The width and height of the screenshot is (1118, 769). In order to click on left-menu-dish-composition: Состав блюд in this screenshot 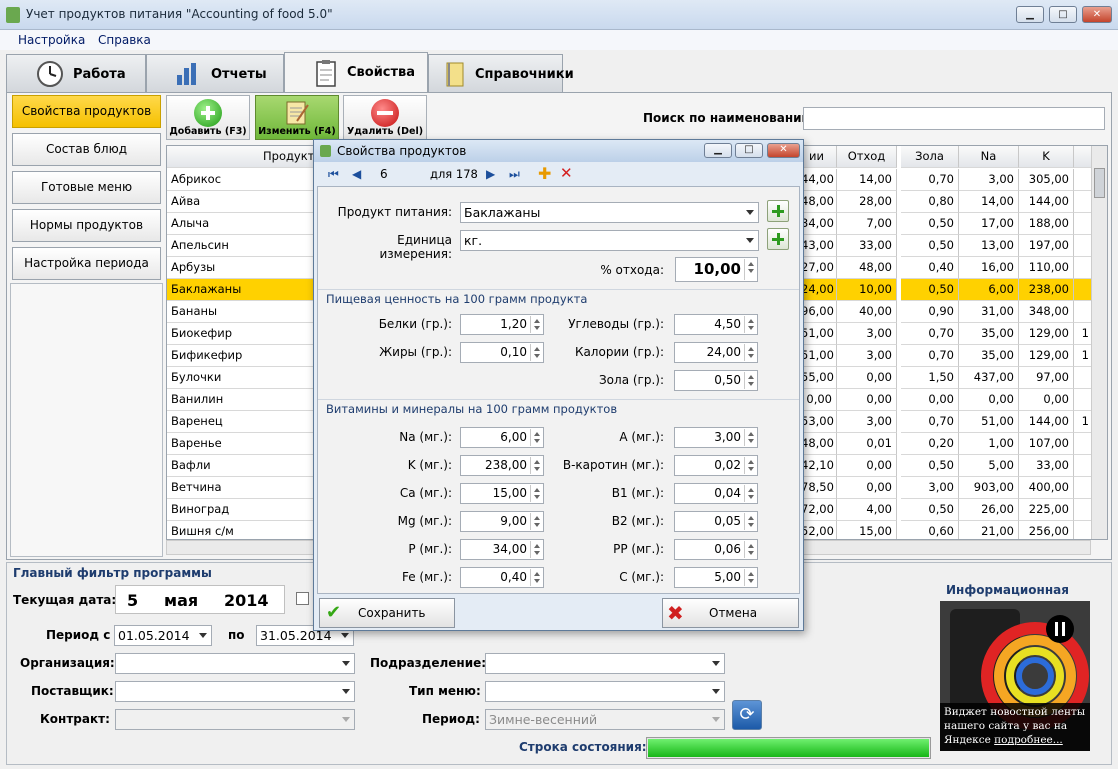, I will do `click(86, 149)`.